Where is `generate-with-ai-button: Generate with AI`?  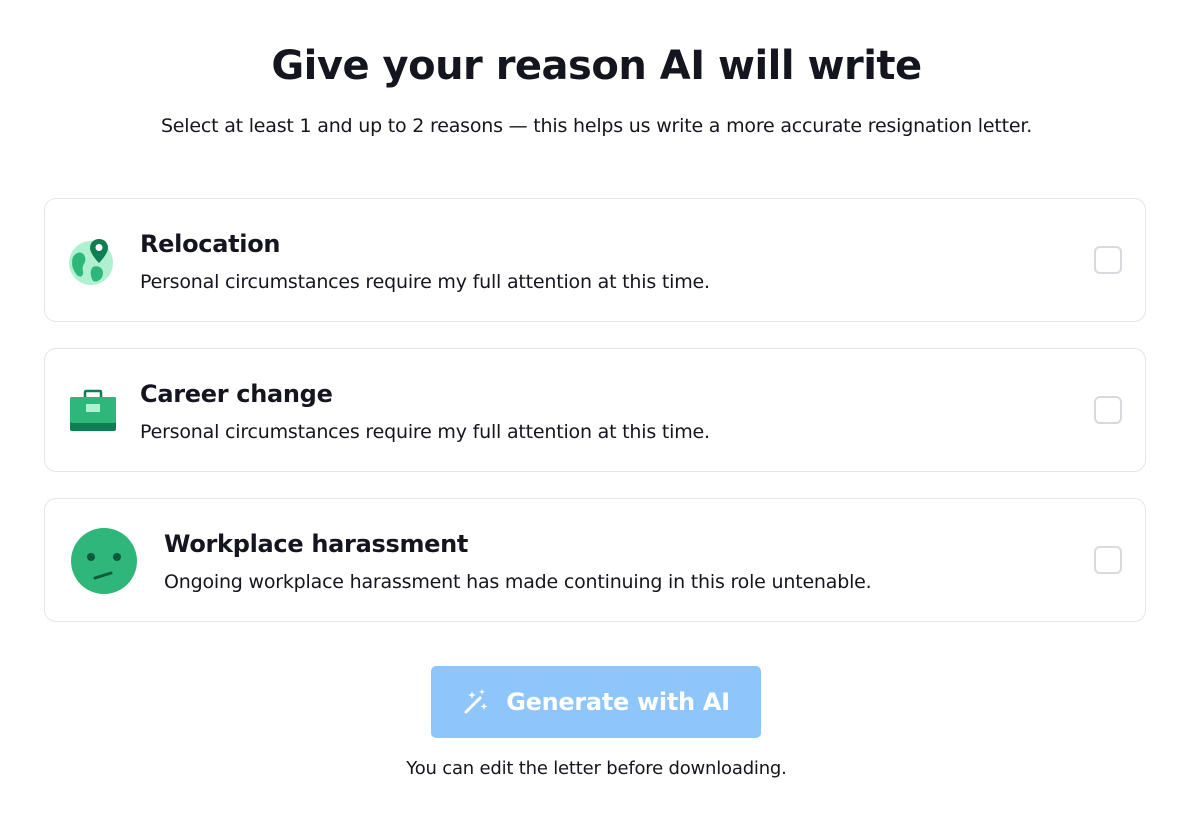 generate-with-ai-button: Generate with AI is located at coordinates (596, 702).